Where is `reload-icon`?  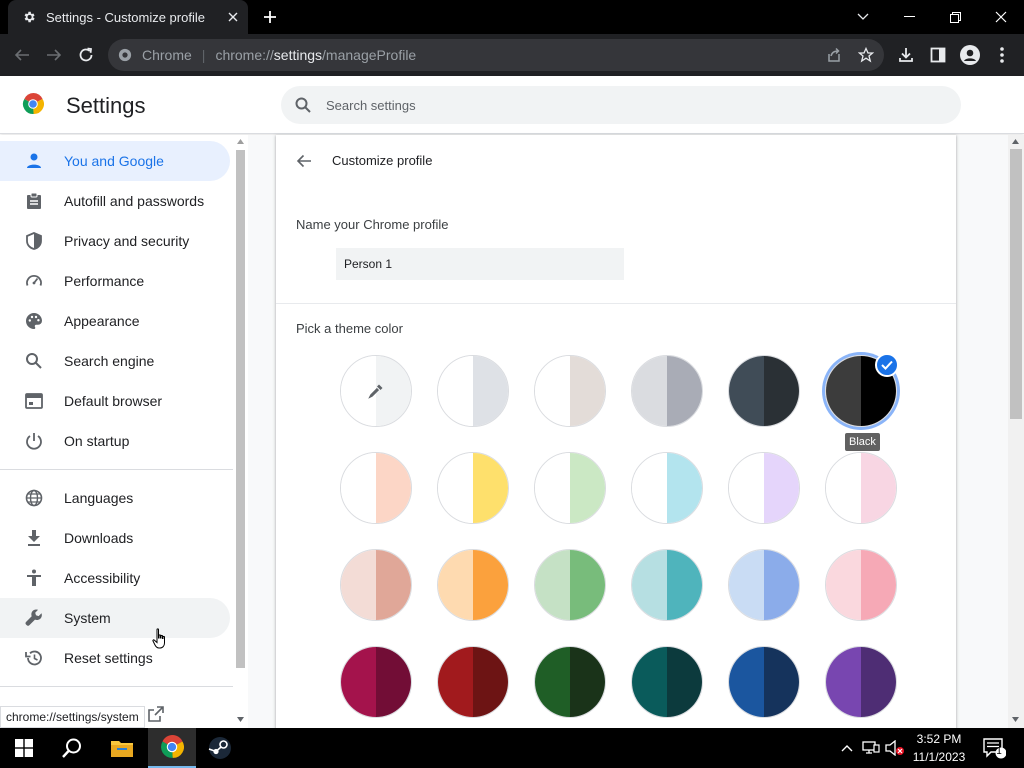
reload-icon is located at coordinates (86, 55).